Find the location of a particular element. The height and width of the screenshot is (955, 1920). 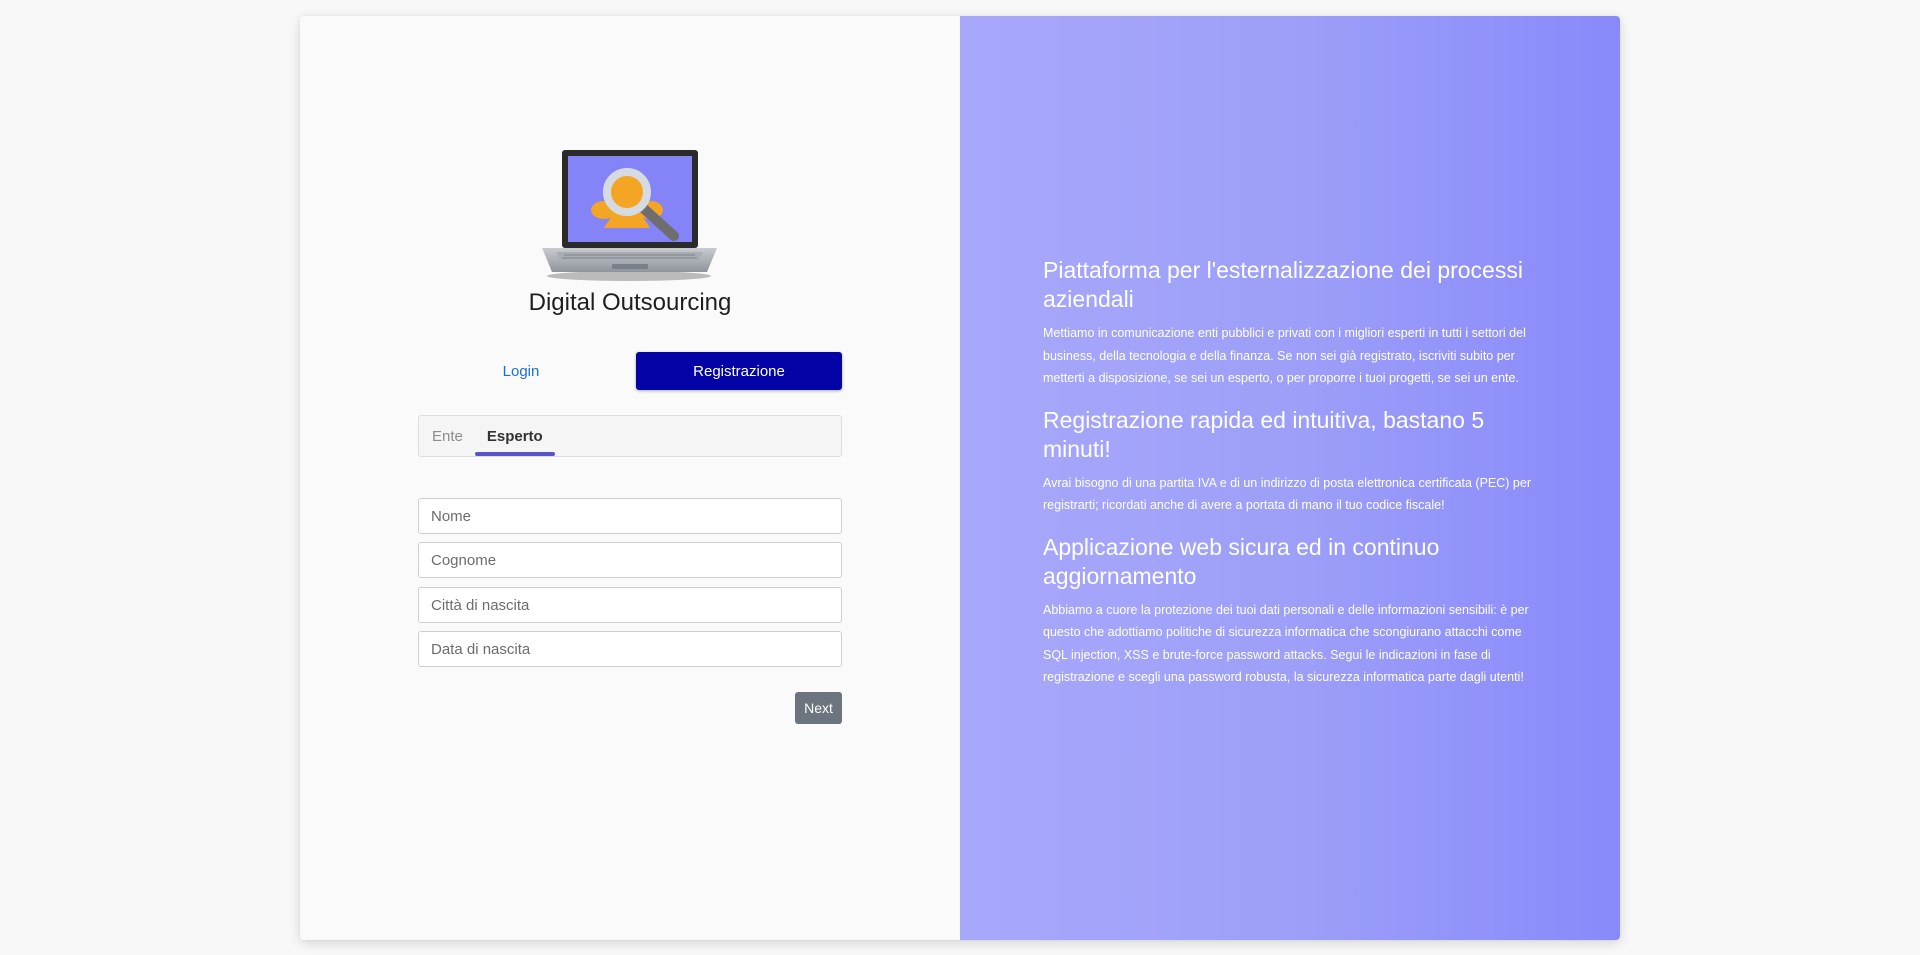

register-tab: Registrazione is located at coordinates (739, 371).